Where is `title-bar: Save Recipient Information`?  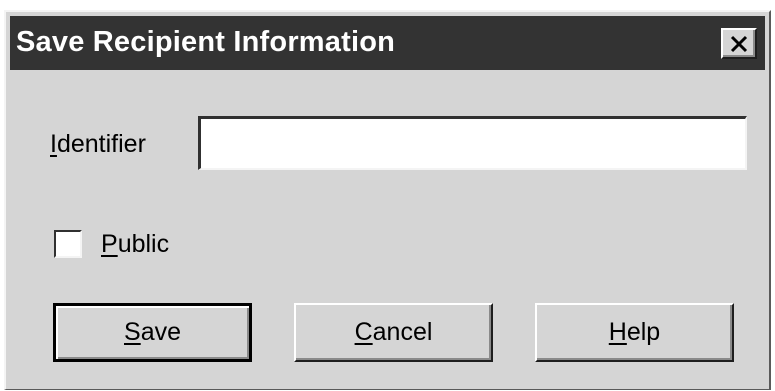 title-bar: Save Recipient Information is located at coordinates (387, 43).